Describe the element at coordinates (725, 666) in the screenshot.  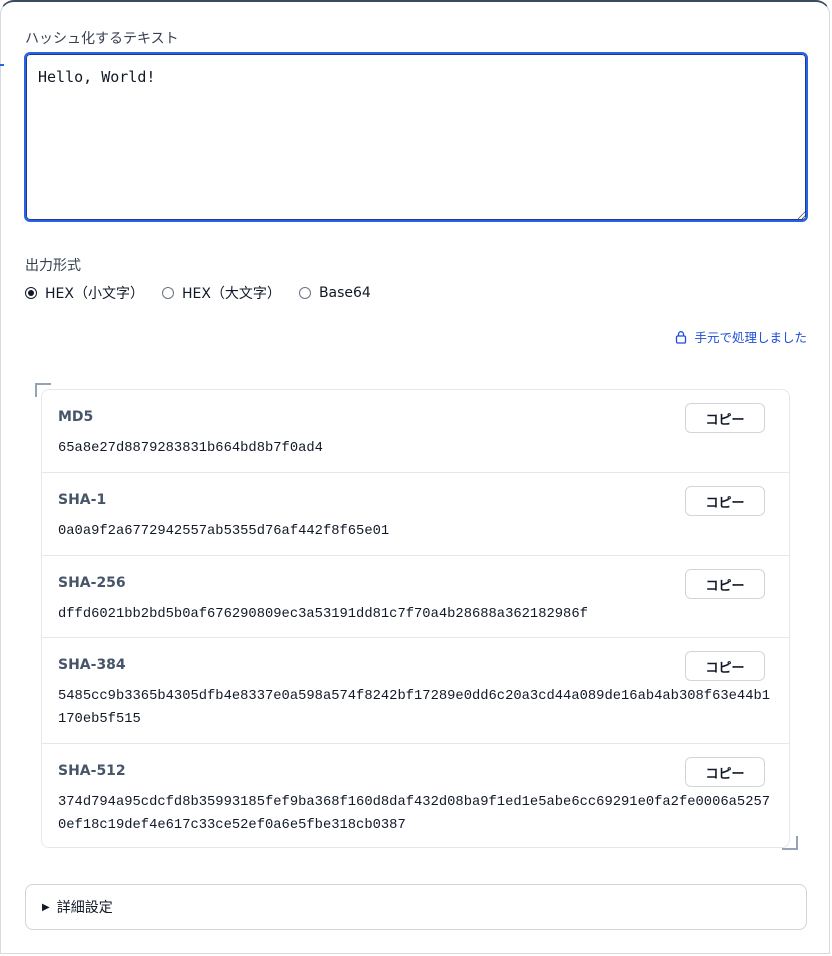
I see `copy-sha384-button: コピー` at that location.